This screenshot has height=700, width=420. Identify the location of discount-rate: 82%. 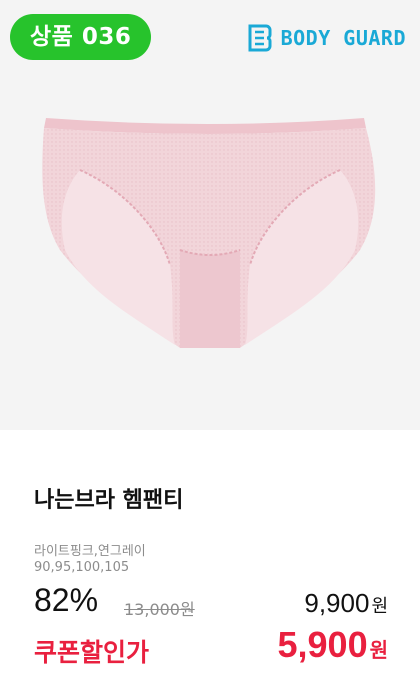
(66, 600).